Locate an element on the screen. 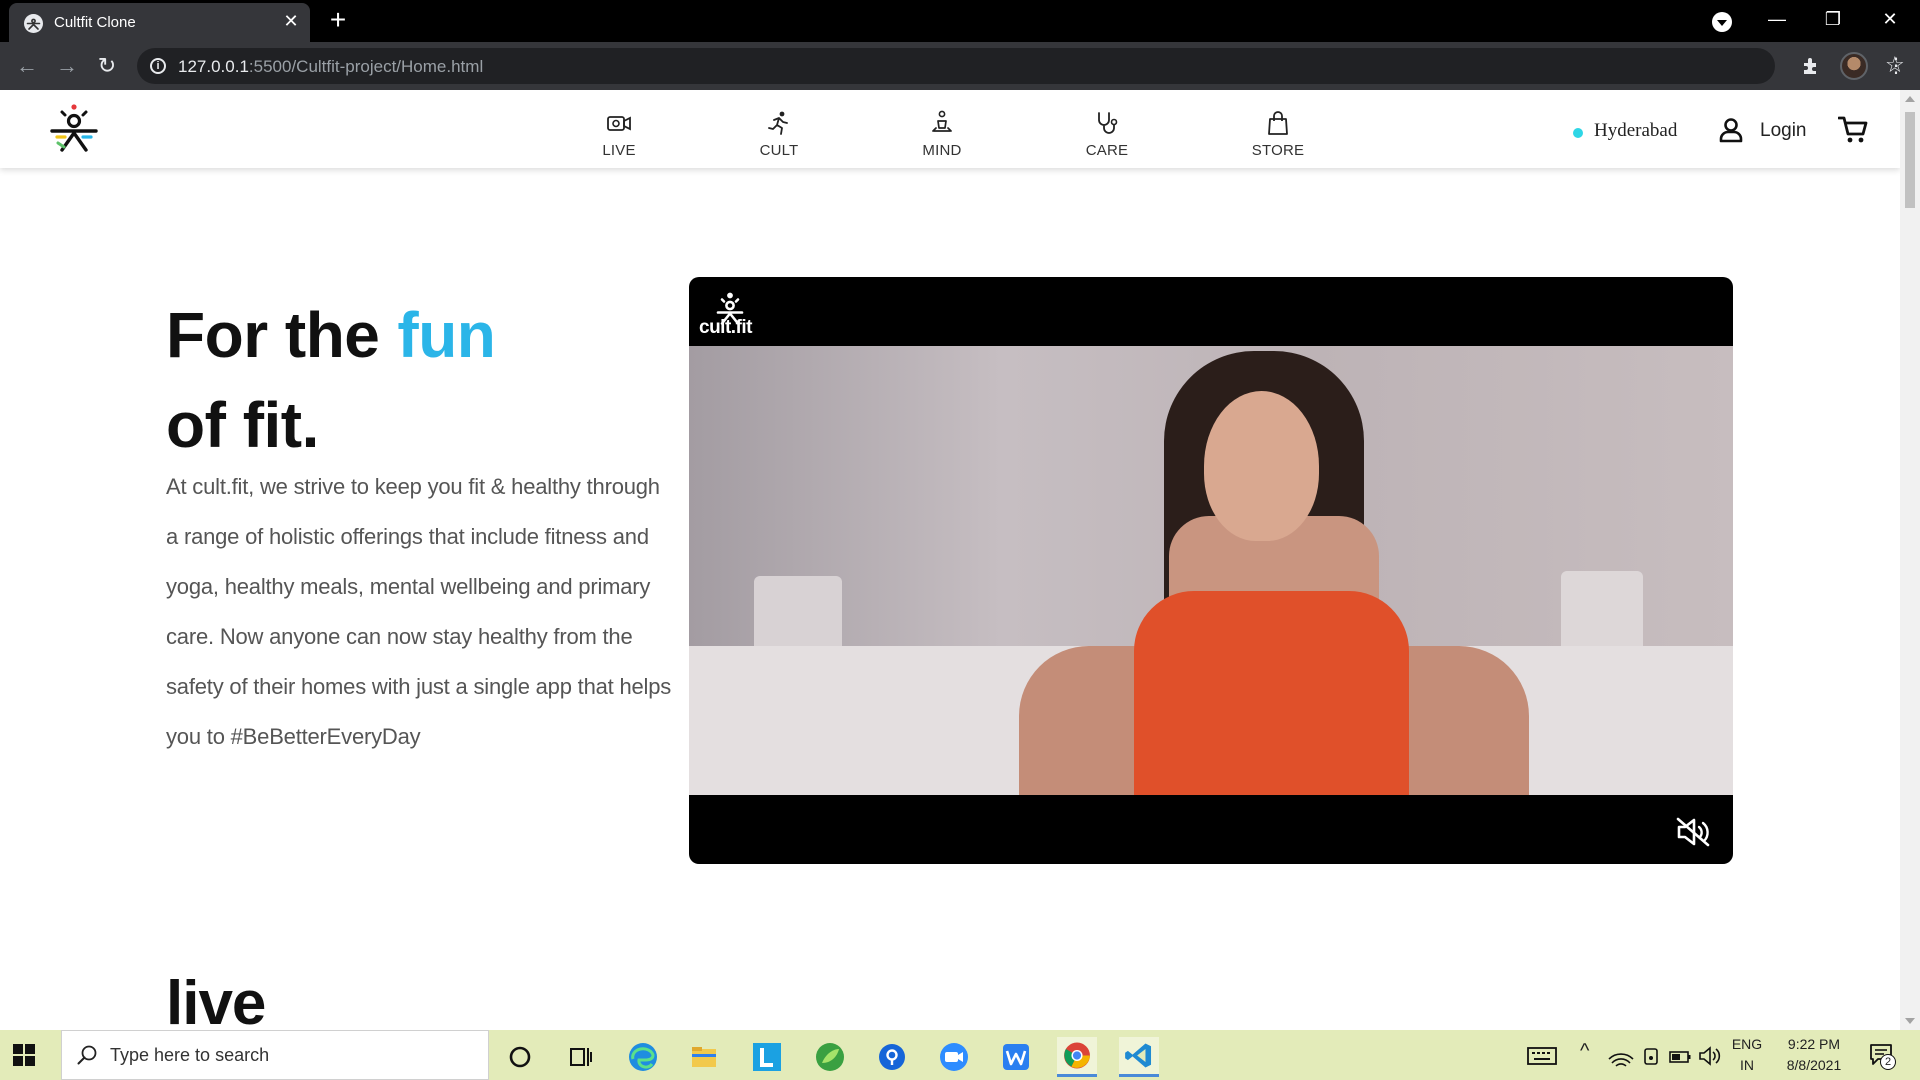  nav-store: STORE is located at coordinates (1278, 134).